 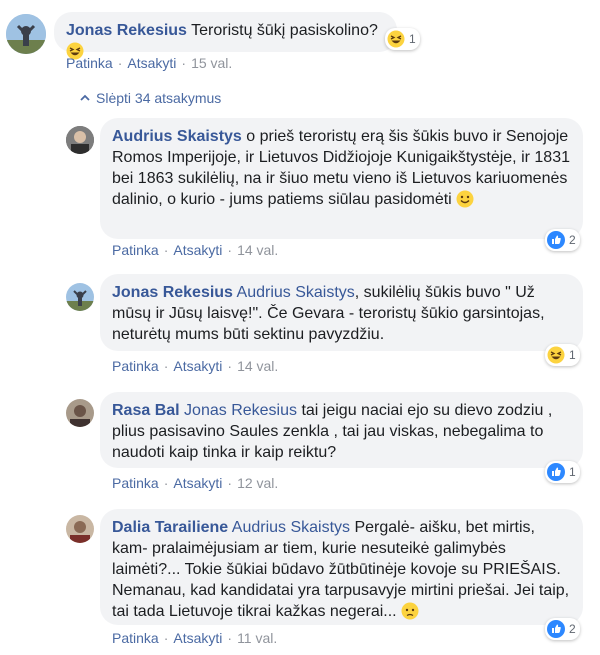 What do you see at coordinates (85, 97) in the screenshot?
I see `chevron-up-icon` at bounding box center [85, 97].